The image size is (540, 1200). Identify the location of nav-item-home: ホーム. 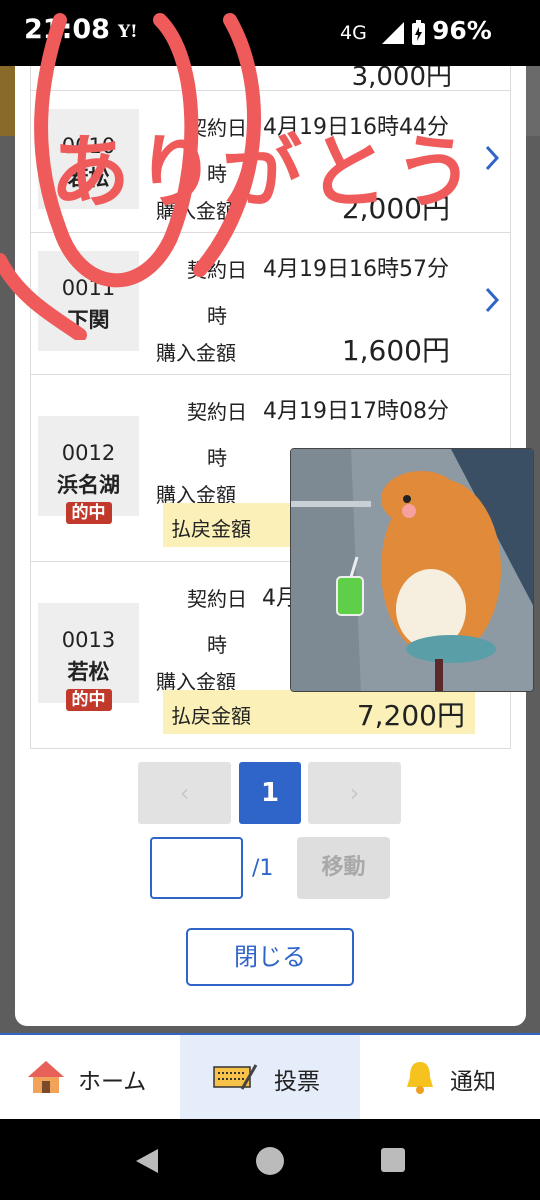
(90, 1077).